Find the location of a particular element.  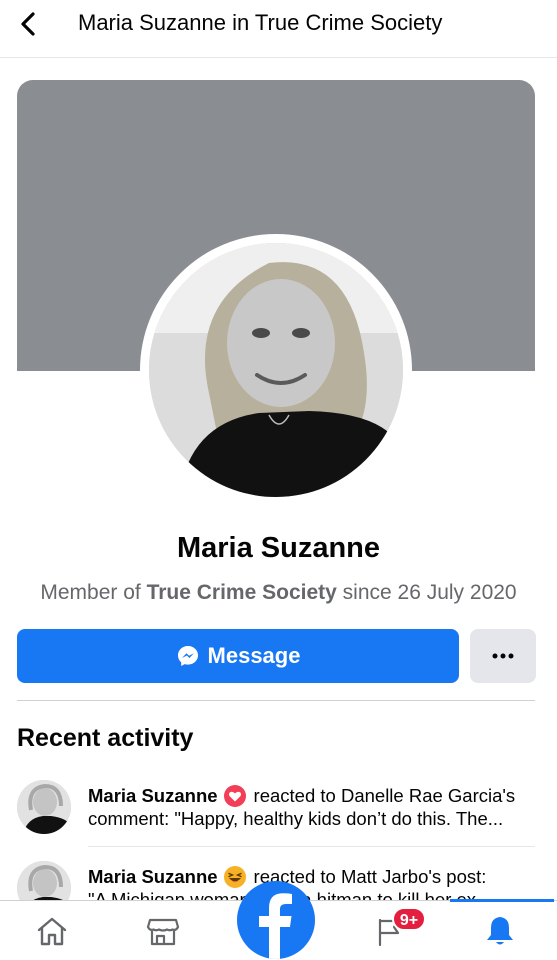

nav-marketplace is located at coordinates (163, 930).